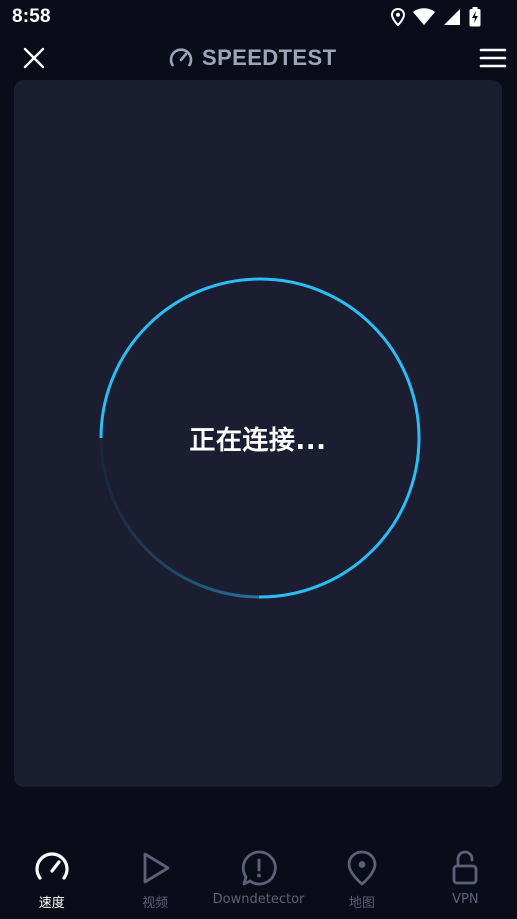 This screenshot has width=517, height=919. Describe the element at coordinates (452, 17) in the screenshot. I see `signal-icon` at that location.